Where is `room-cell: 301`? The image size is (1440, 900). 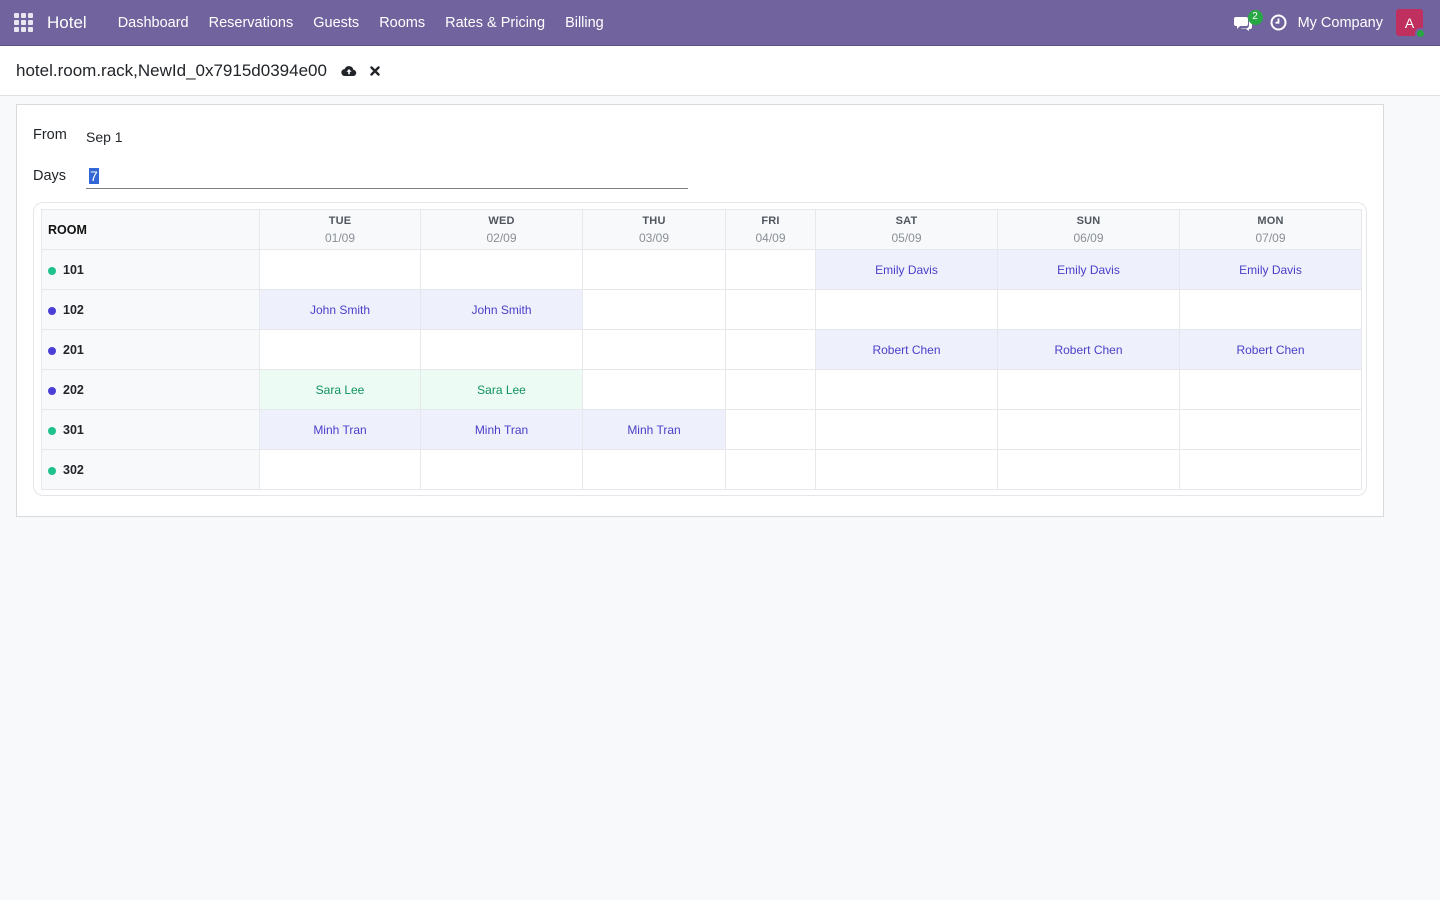
room-cell: 301 is located at coordinates (150, 429).